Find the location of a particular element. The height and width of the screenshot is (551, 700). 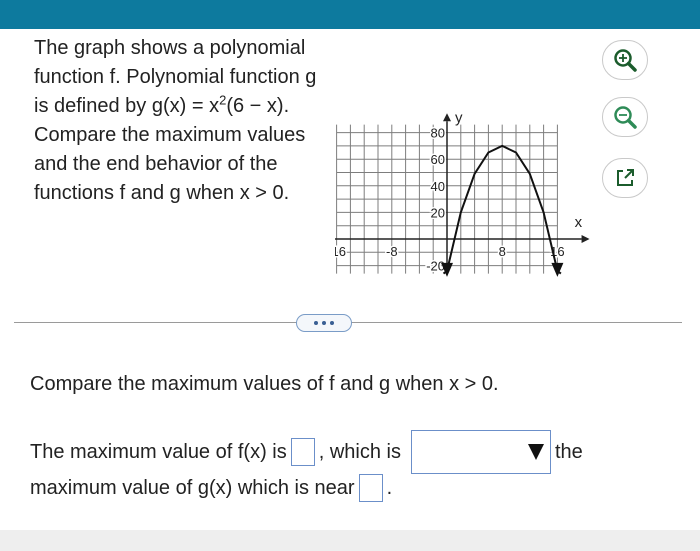

curve-arrowhead is located at coordinates (557, 269).